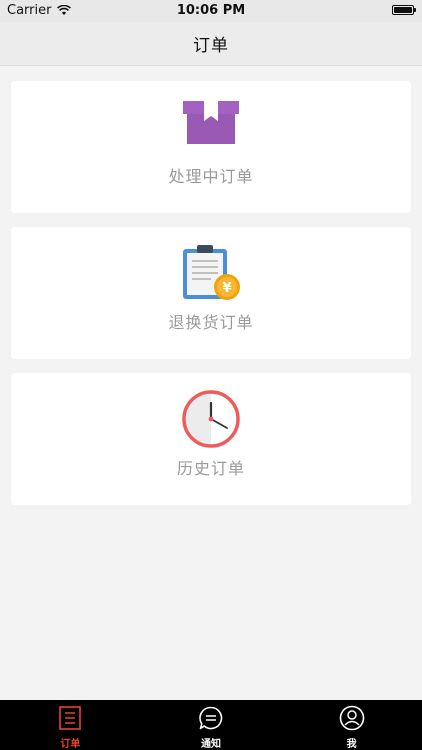 The height and width of the screenshot is (750, 422). I want to click on return-exchange-orders-label: 退换货订单, so click(211, 322).